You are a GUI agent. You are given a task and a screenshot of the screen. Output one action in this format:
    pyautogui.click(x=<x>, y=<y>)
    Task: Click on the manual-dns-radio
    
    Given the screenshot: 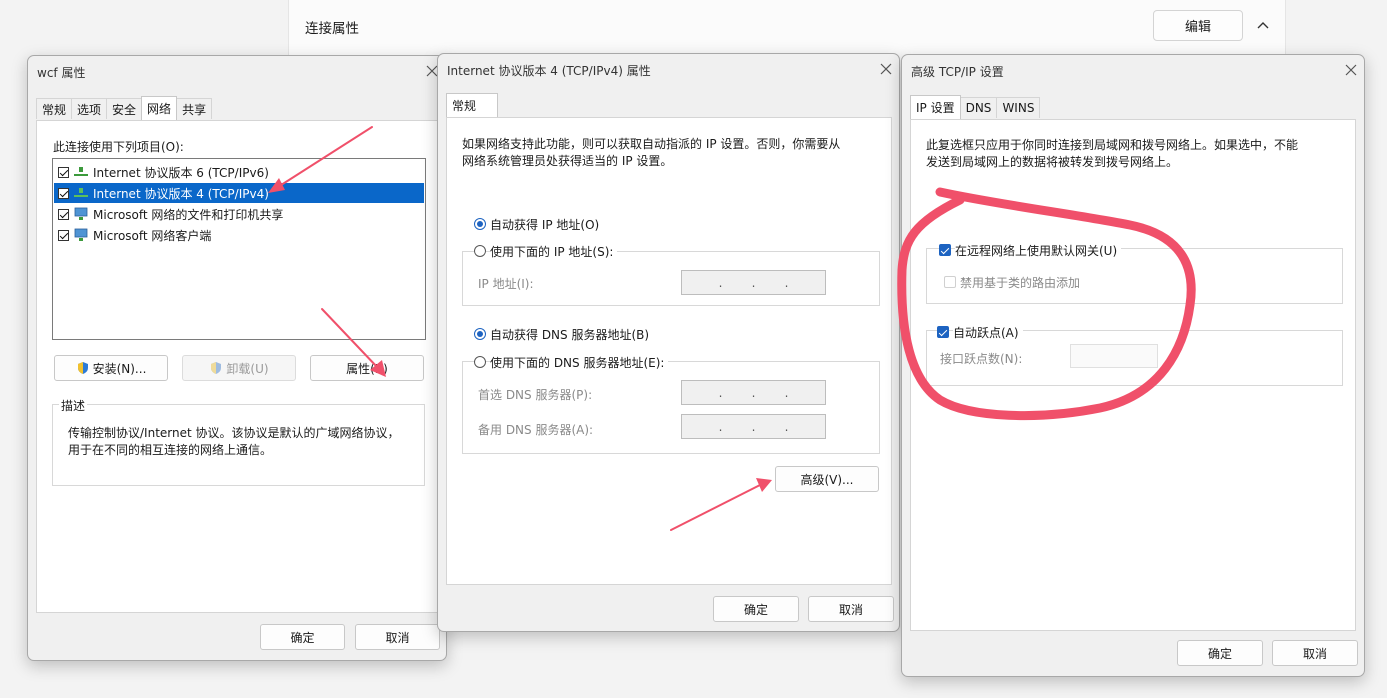 What is the action you would take?
    pyautogui.click(x=480, y=362)
    